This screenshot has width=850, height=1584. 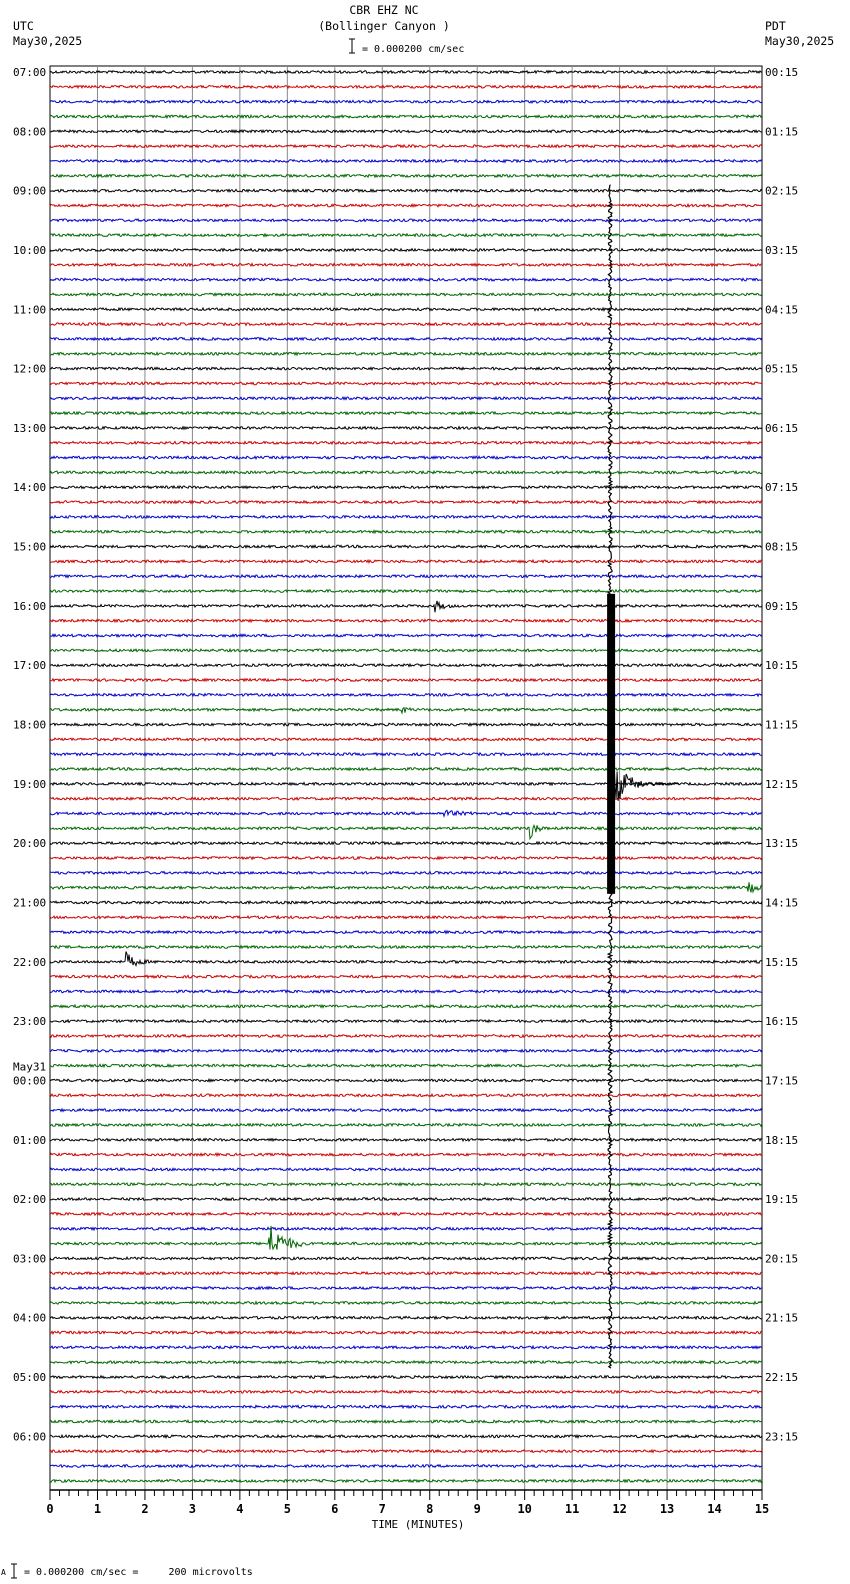 I want to click on utc-hour-label: 10:00, so click(x=29, y=250).